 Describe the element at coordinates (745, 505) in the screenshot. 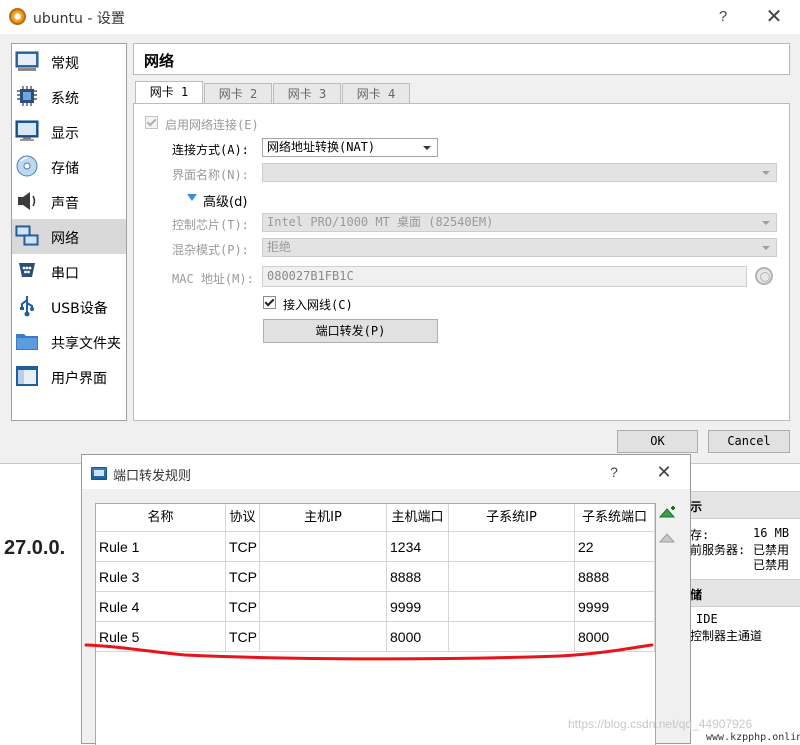

I see `background-section-header: 示` at that location.